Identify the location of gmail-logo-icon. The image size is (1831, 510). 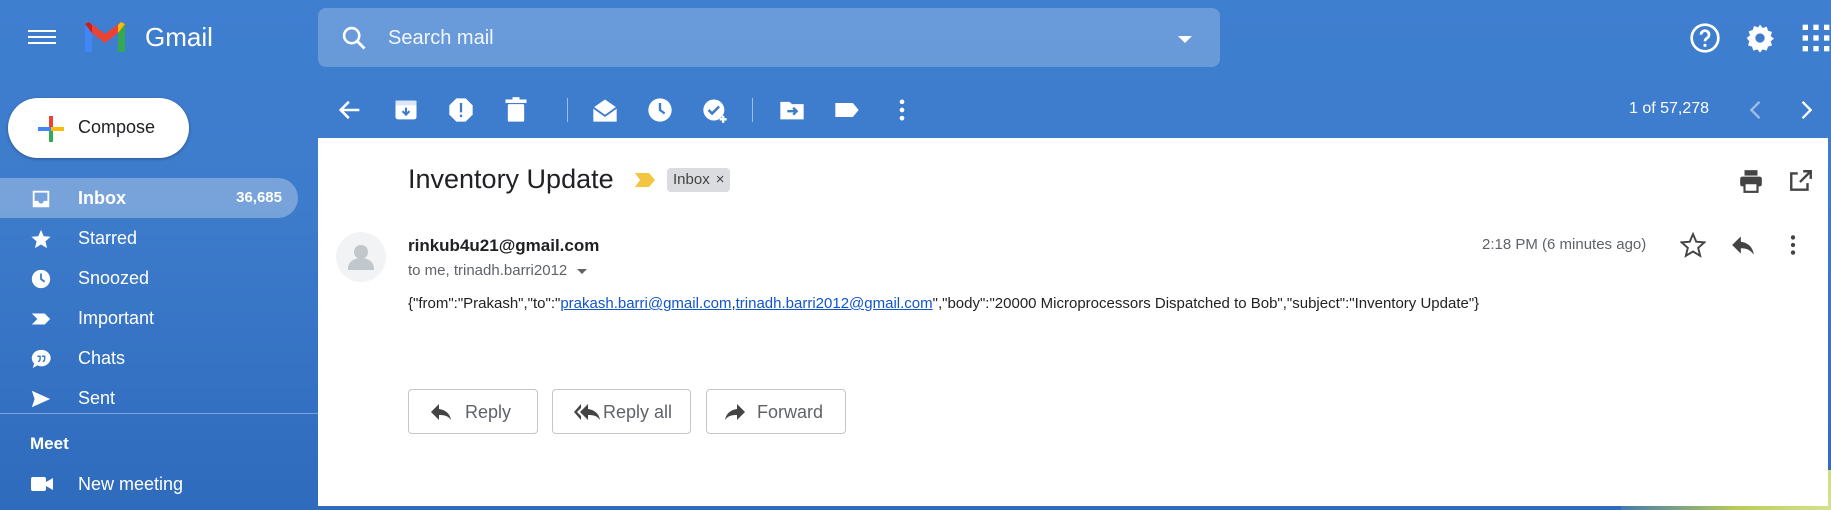
(105, 37).